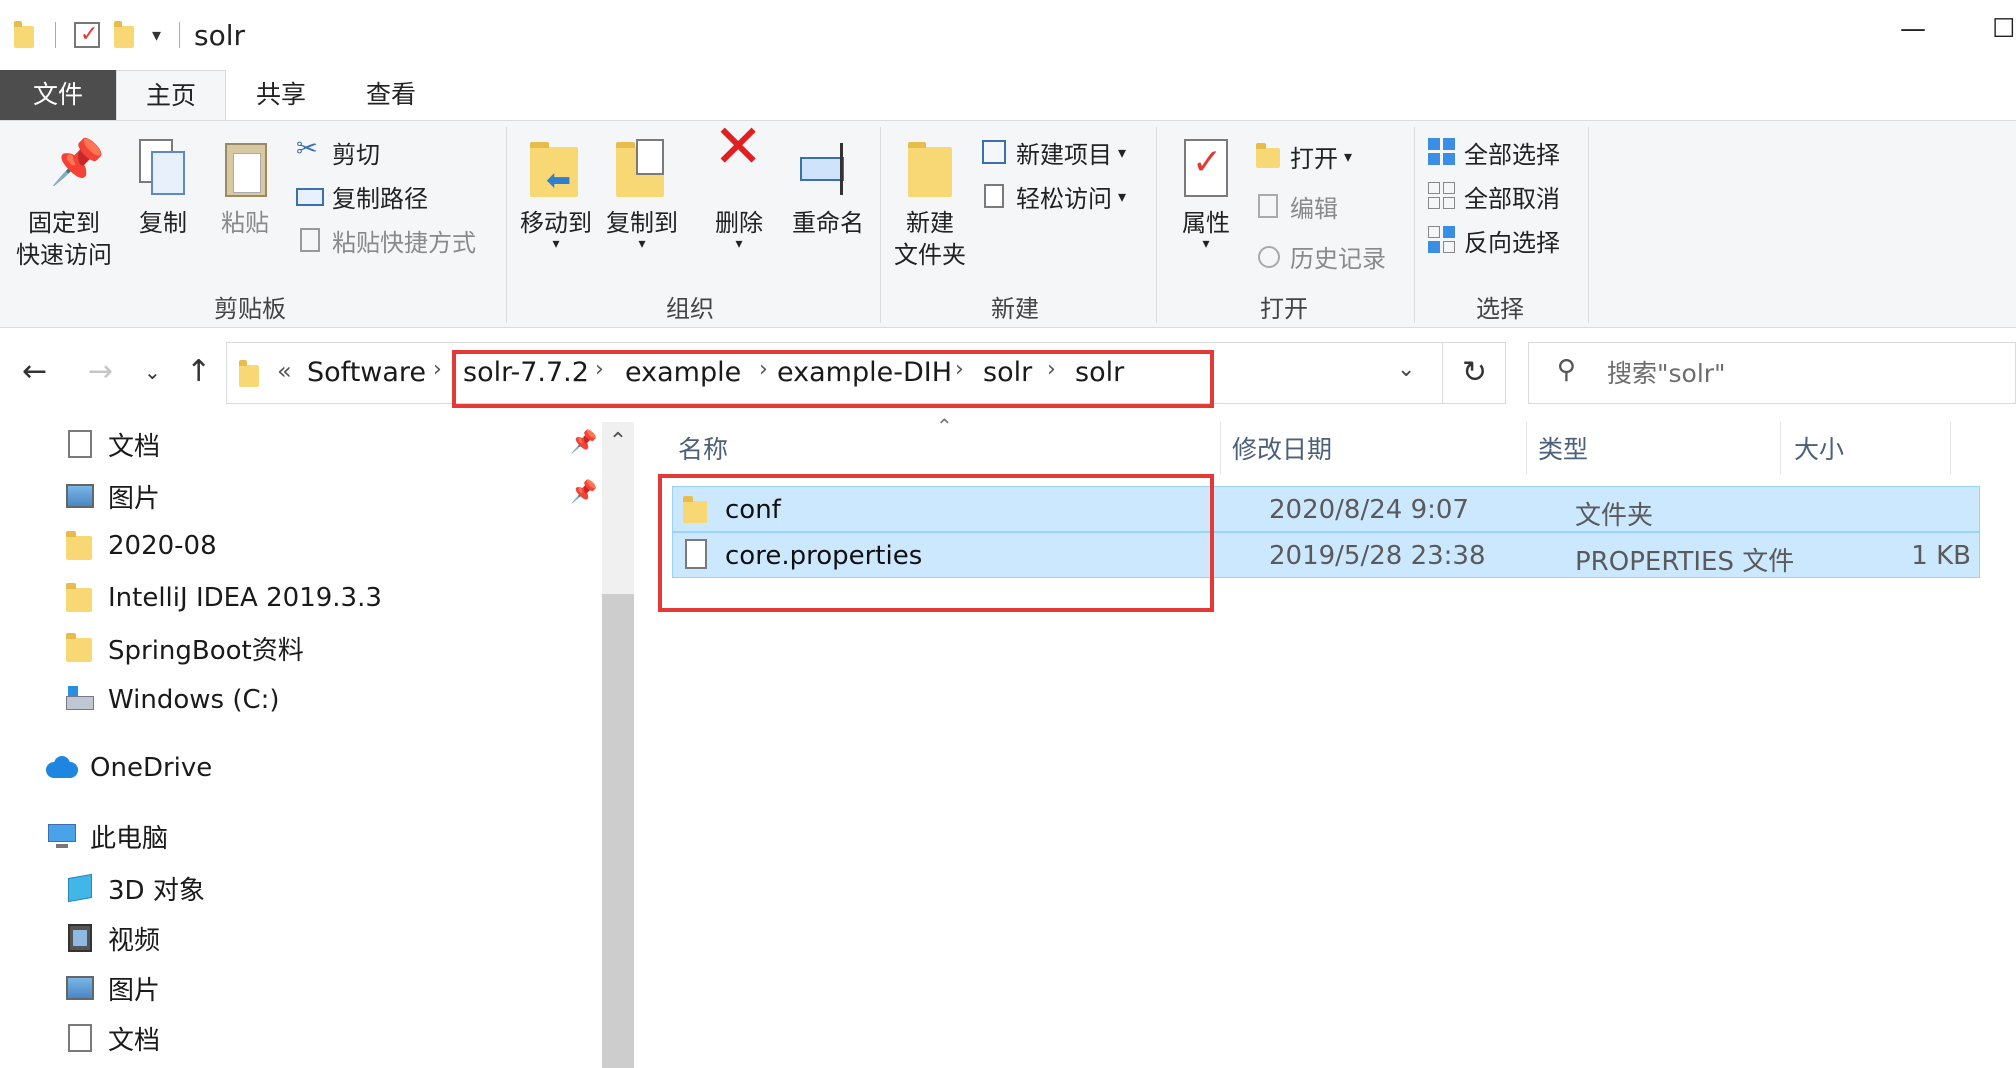 This screenshot has height=1068, width=2016. What do you see at coordinates (34, 371) in the screenshot?
I see `back-arrow-icon: ←` at bounding box center [34, 371].